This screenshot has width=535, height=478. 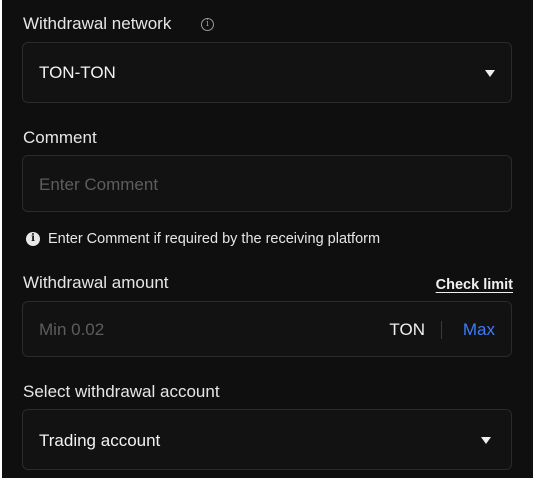 I want to click on network-select-value: TON-TON, so click(x=77, y=72).